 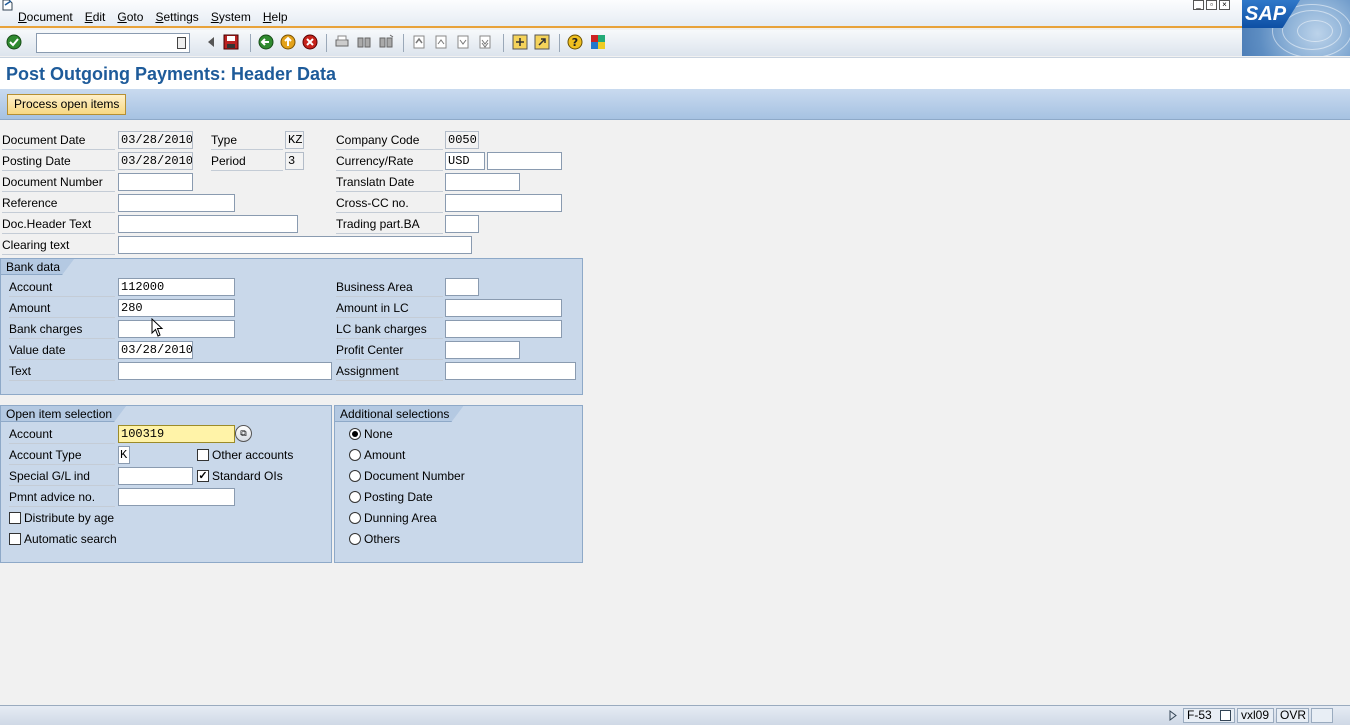 I want to click on radio-none, so click(x=355, y=434).